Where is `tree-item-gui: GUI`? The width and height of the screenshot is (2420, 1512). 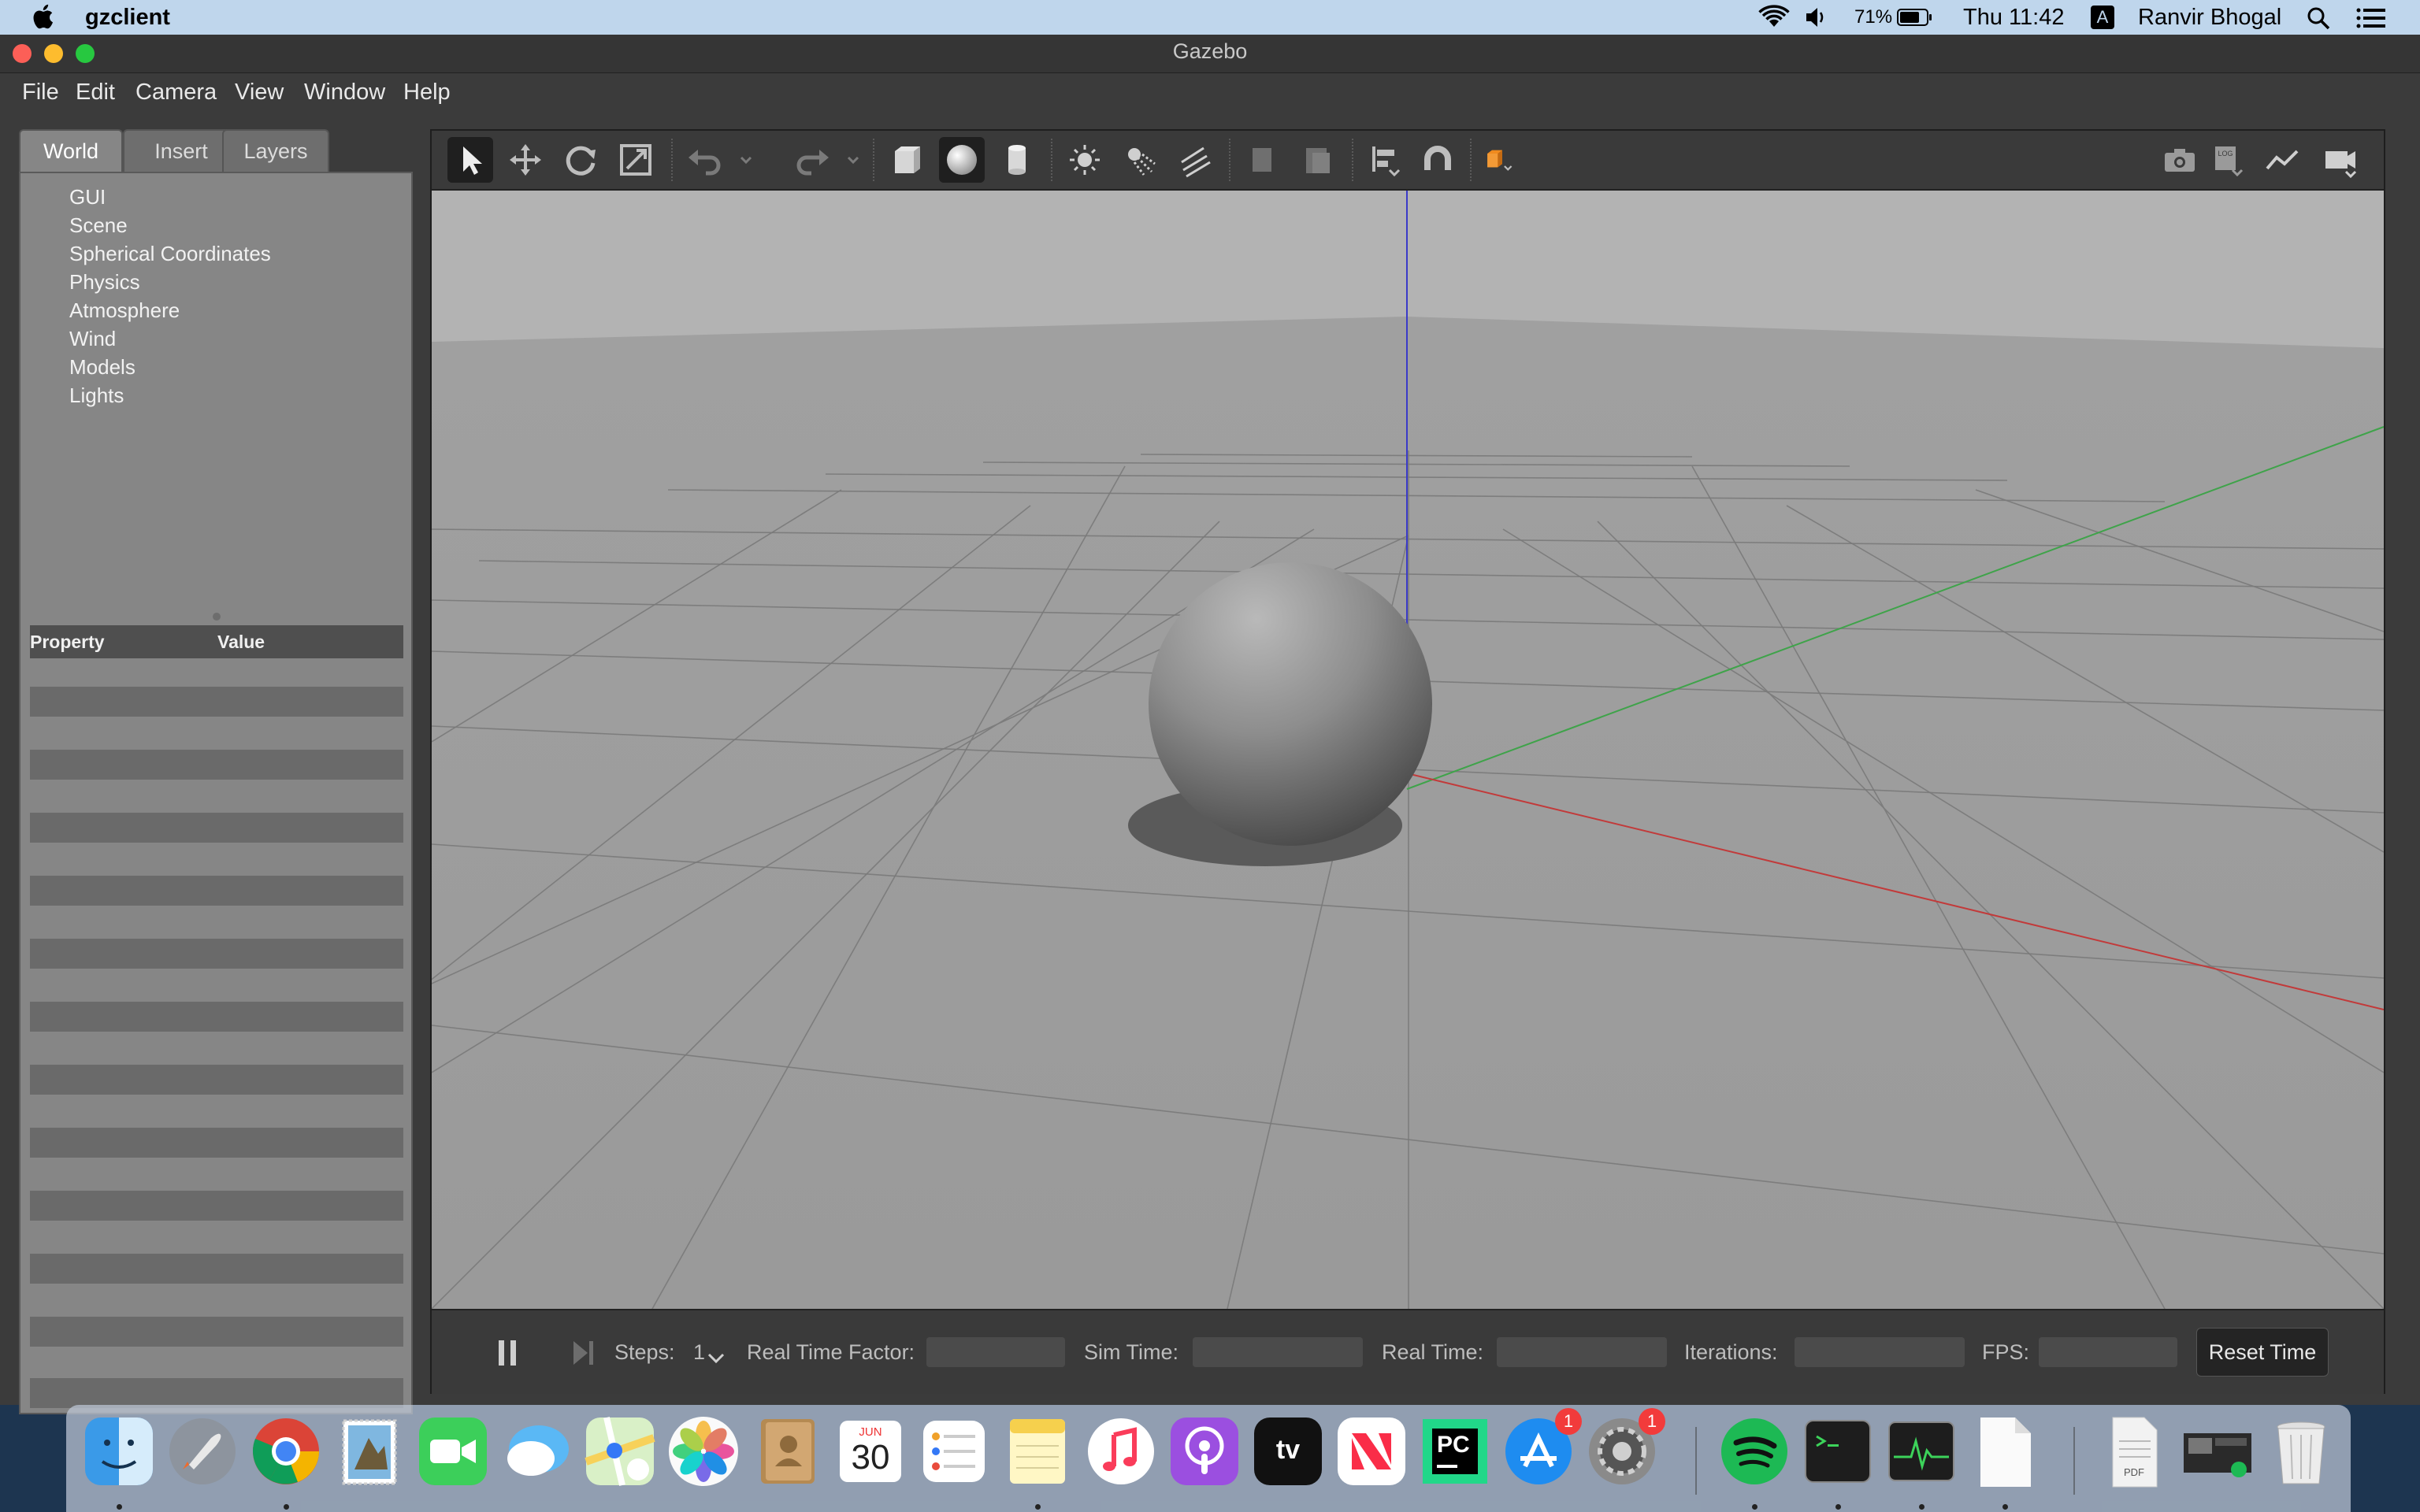
tree-item-gui: GUI is located at coordinates (170, 197).